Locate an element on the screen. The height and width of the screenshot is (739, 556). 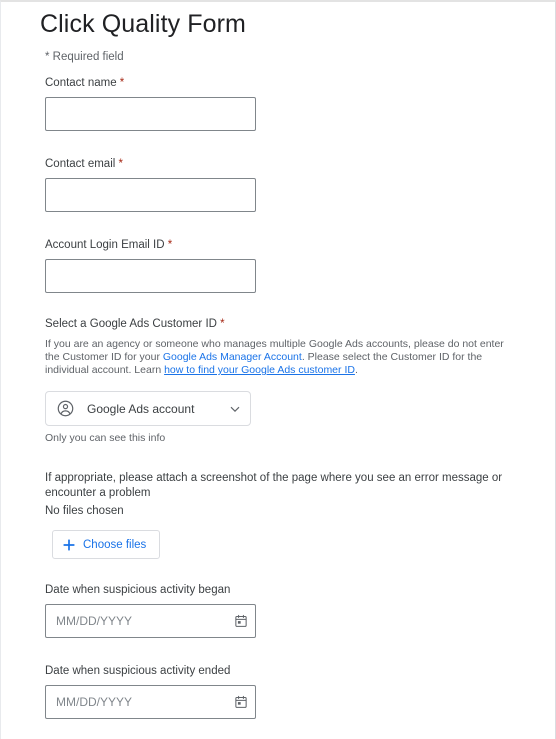
account-circle-icon is located at coordinates (65, 408).